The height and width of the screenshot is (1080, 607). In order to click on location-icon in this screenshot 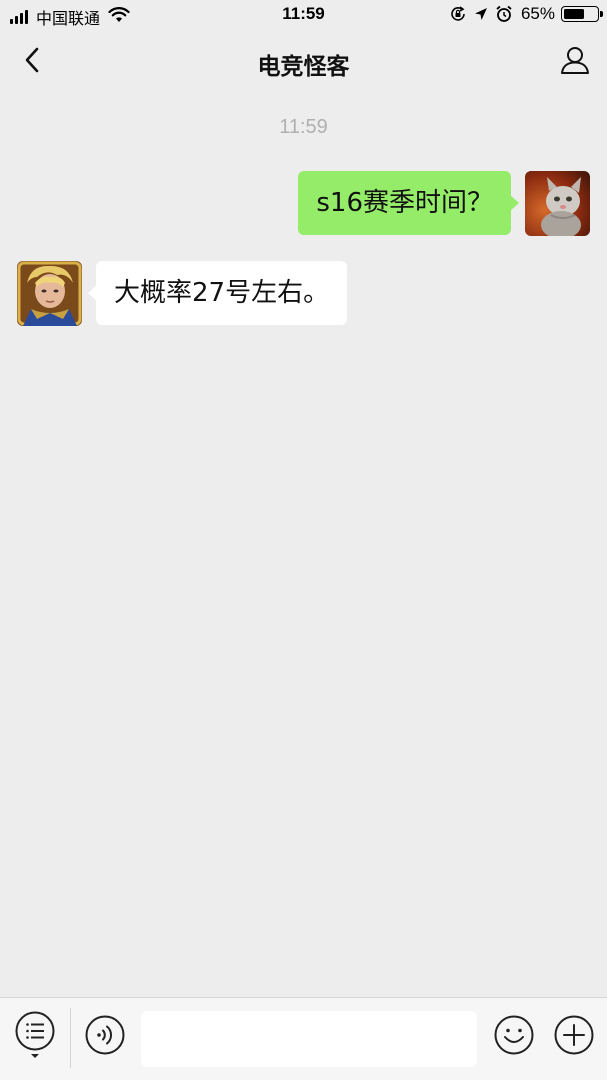, I will do `click(481, 14)`.